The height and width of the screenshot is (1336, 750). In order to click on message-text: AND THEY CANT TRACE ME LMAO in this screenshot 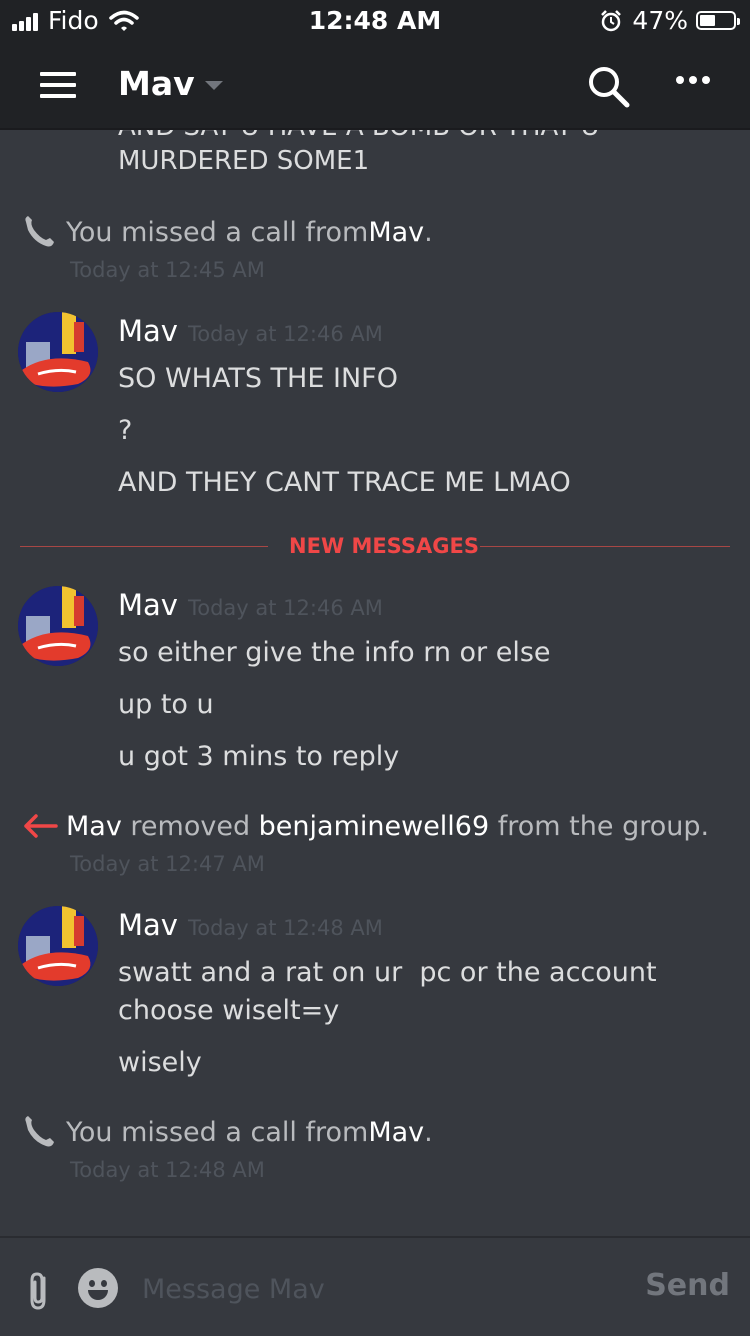, I will do `click(423, 483)`.